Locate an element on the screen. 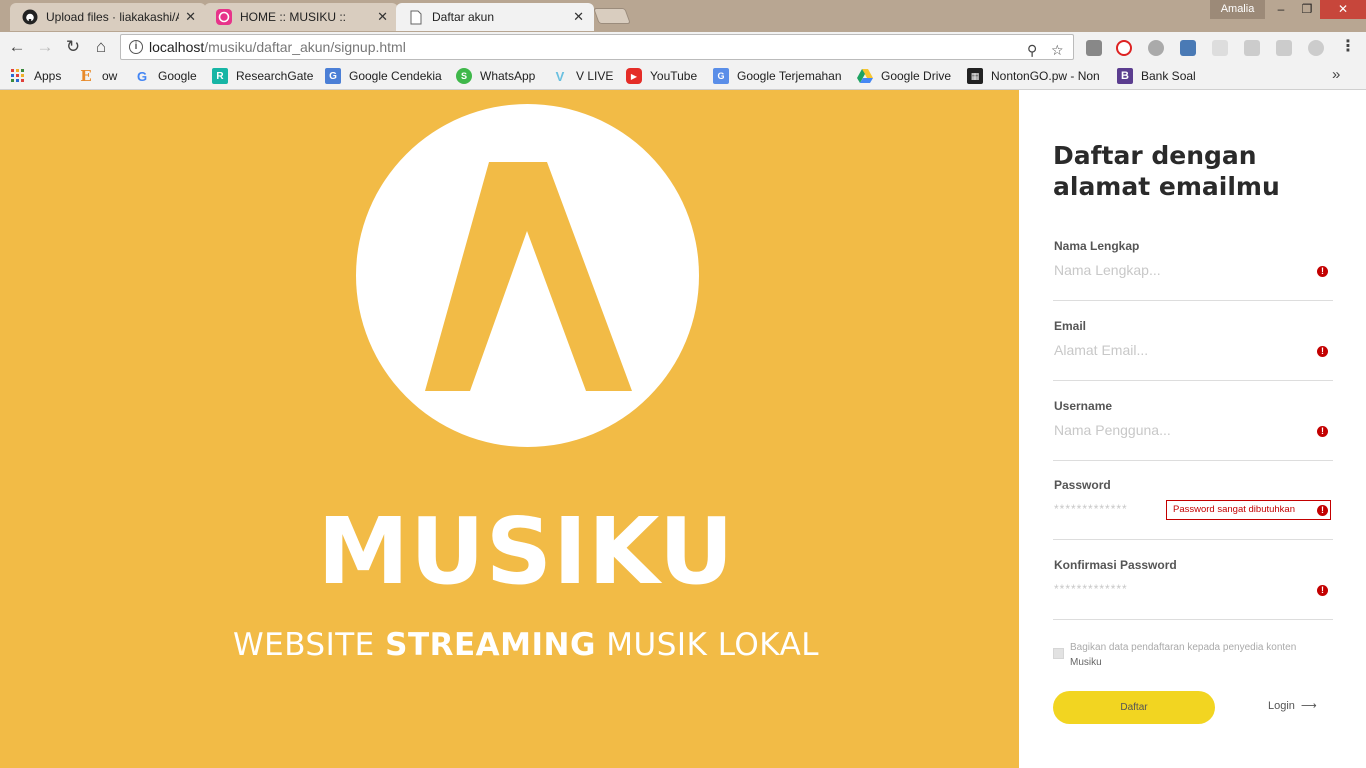 The image size is (1366, 768). bookmark-google: G Google is located at coordinates (165, 76).